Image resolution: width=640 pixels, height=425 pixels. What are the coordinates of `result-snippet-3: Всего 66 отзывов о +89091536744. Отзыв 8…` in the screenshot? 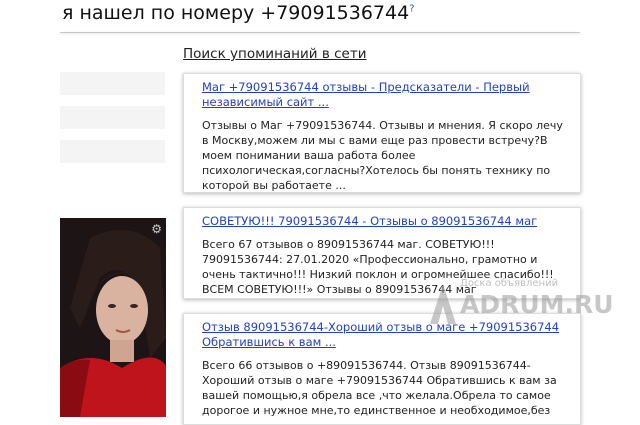 It's located at (379, 388).